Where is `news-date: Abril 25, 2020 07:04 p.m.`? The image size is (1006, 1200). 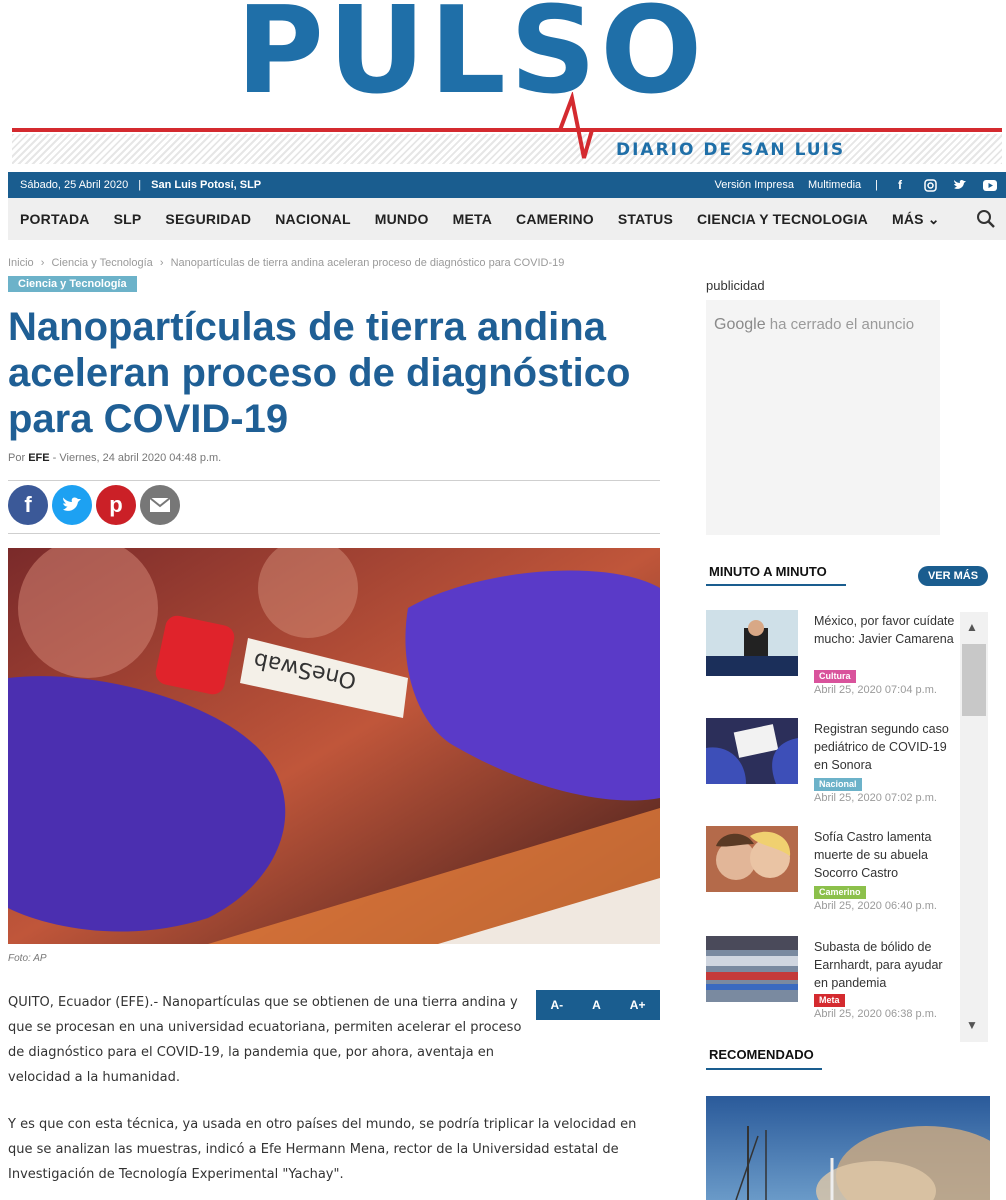
news-date: Abril 25, 2020 07:04 p.m. is located at coordinates (875, 690).